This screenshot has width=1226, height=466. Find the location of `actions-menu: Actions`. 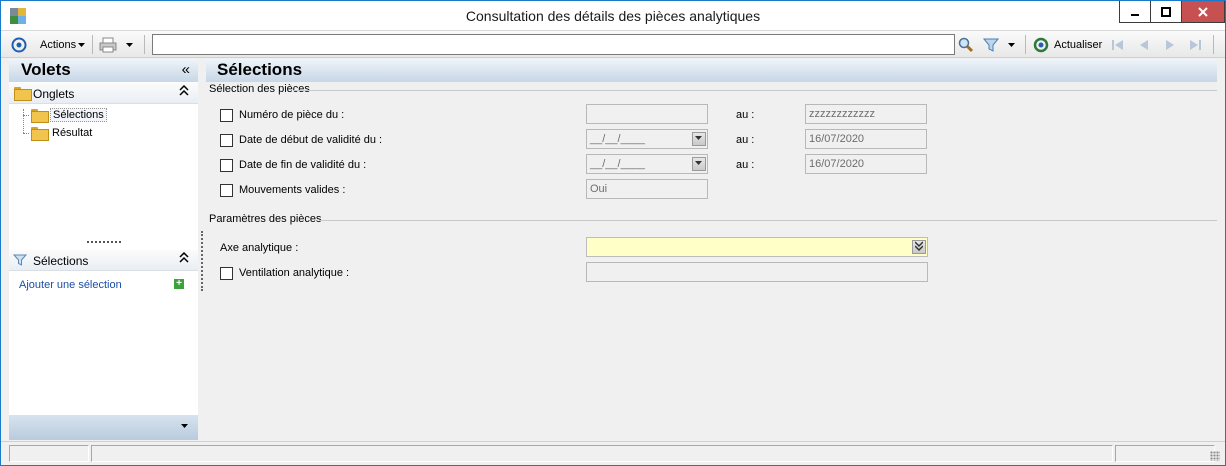

actions-menu: Actions is located at coordinates (63, 45).